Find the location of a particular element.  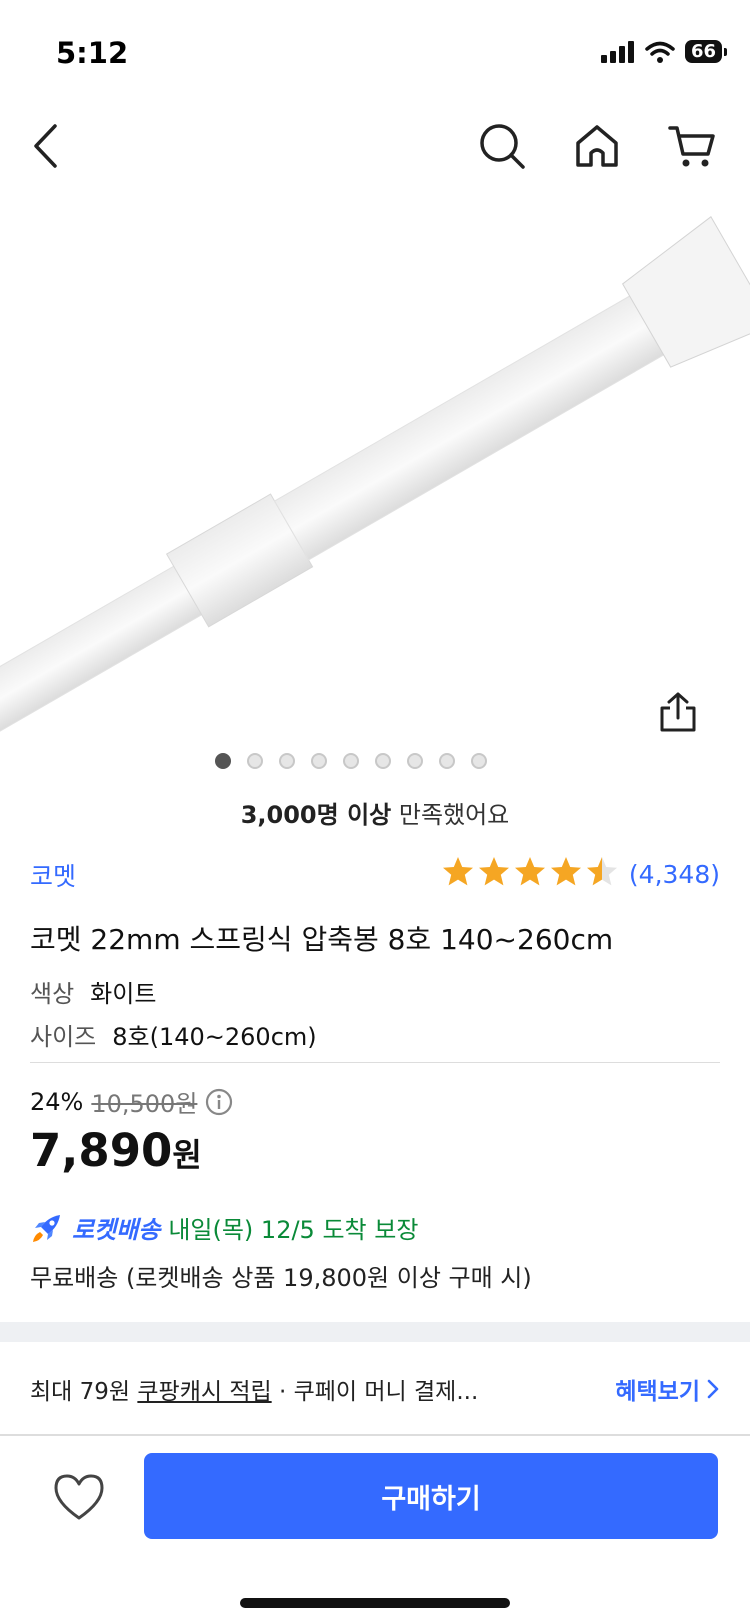

option-color: 색상 화이트 is located at coordinates (93, 991).